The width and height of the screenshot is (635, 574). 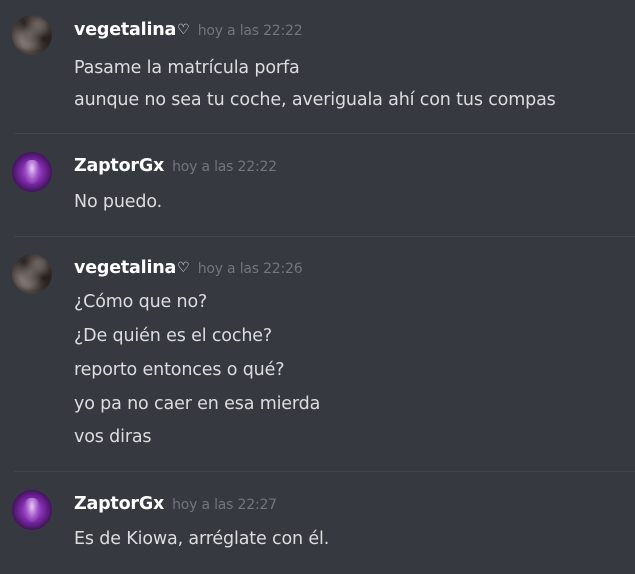 I want to click on message-text: reporto entonces o qué?, so click(x=179, y=370).